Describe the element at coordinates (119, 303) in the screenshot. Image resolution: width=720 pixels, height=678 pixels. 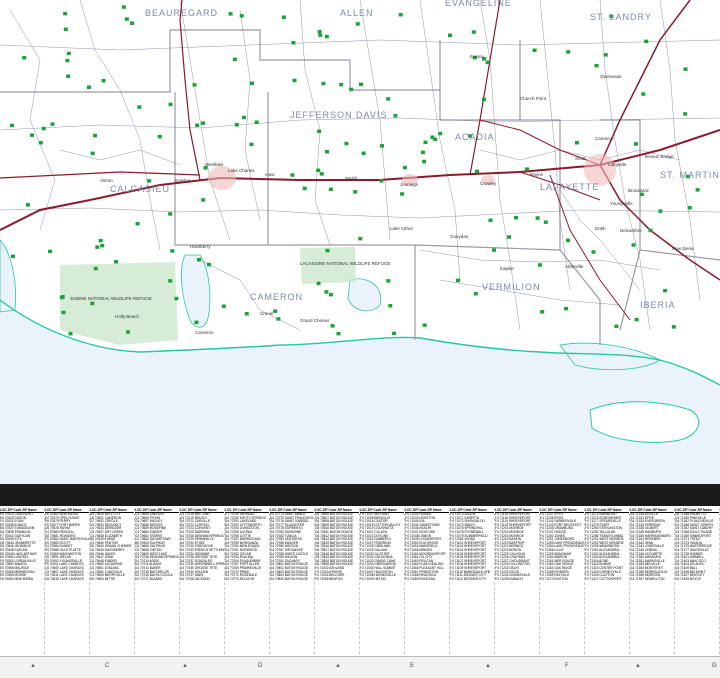
I see `sabine-refuge` at that location.